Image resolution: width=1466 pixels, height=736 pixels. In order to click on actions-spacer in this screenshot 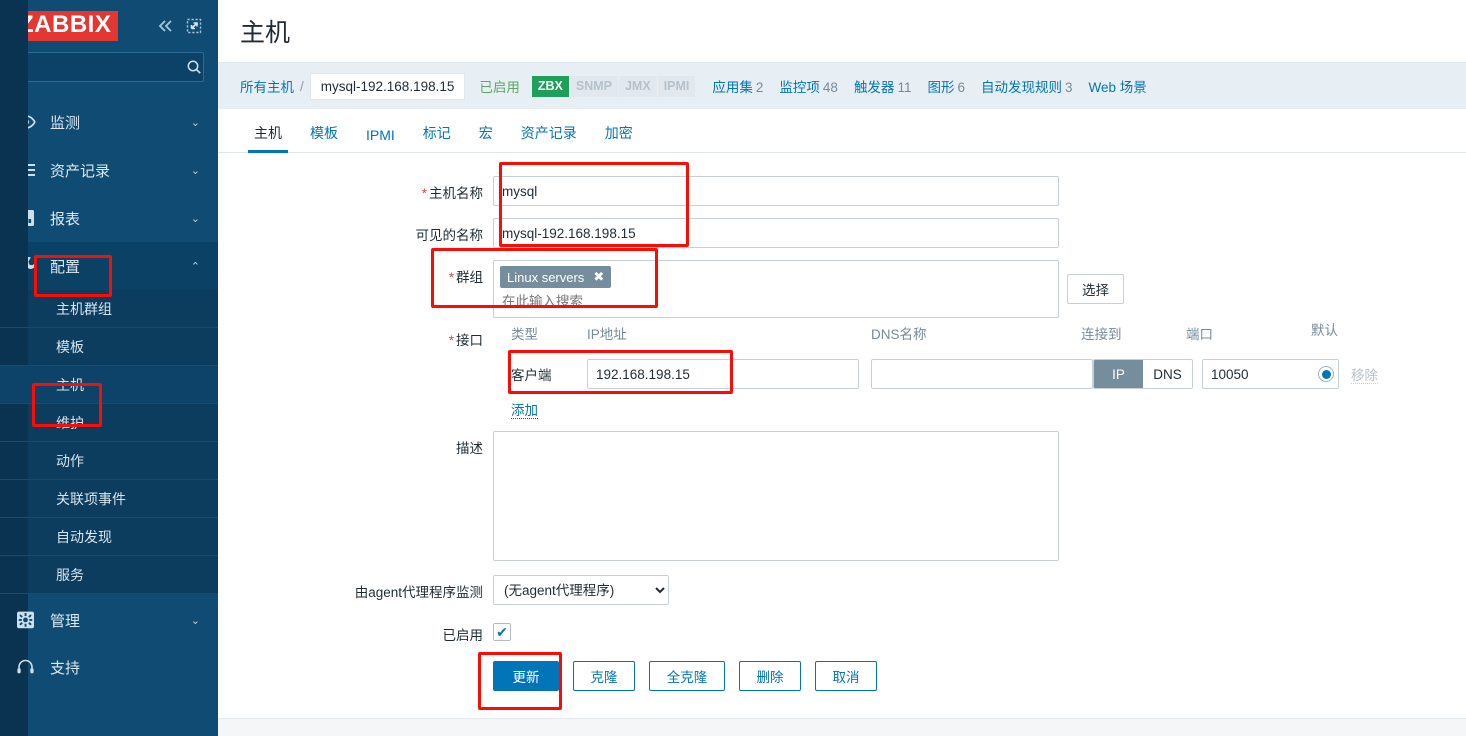, I will do `click(355, 664)`.